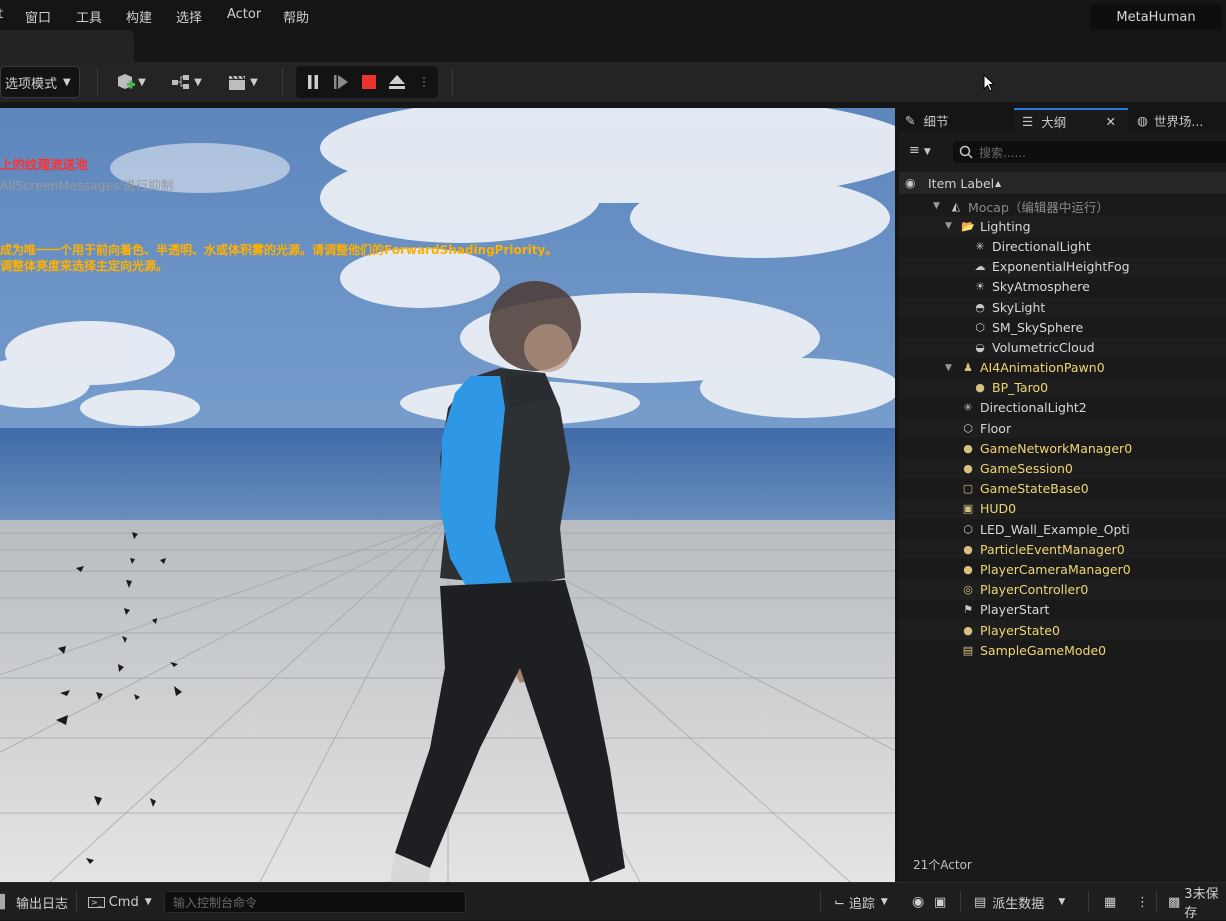 The height and width of the screenshot is (921, 1226). What do you see at coordinates (980, 287) in the screenshot?
I see `atmosphere-icon: ☀` at bounding box center [980, 287].